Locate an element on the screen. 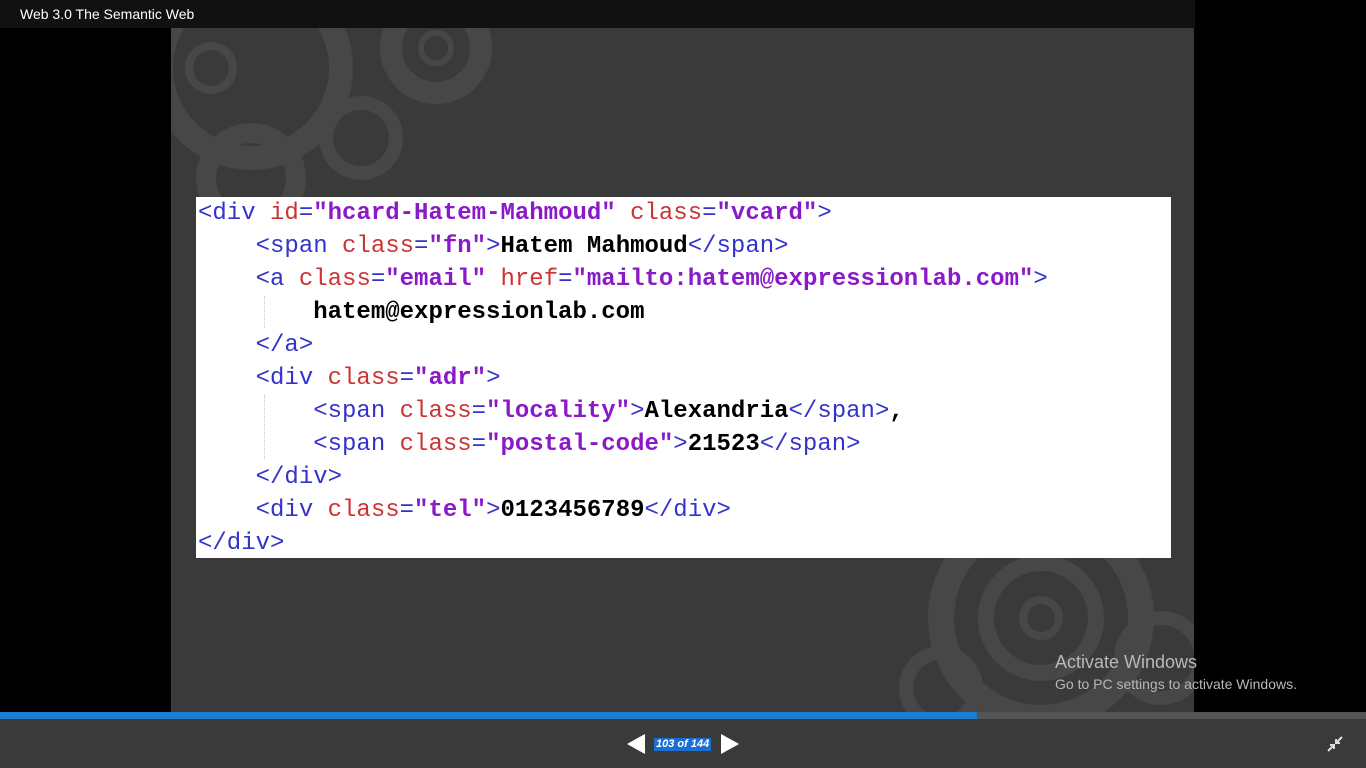 The image size is (1366, 768). watermark-title: Activate Windows is located at coordinates (1126, 662).